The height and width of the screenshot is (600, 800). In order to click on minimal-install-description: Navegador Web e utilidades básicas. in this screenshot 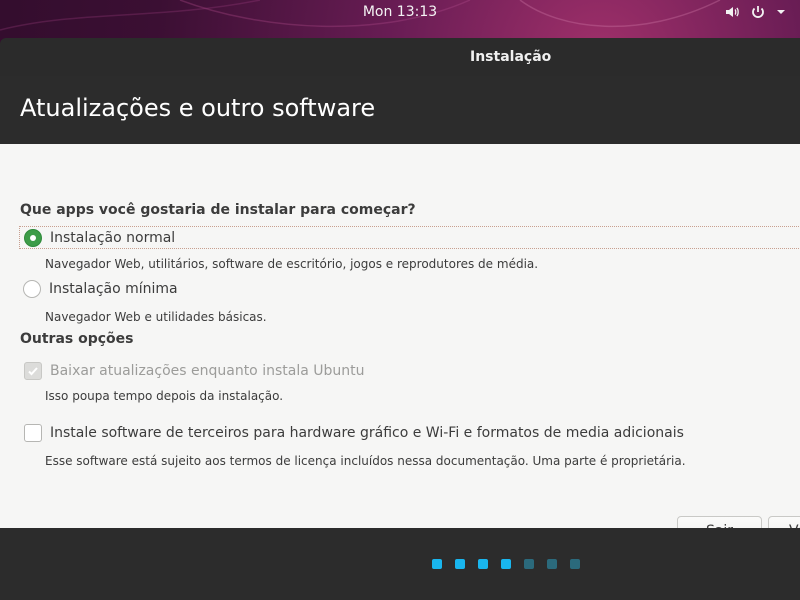, I will do `click(156, 317)`.